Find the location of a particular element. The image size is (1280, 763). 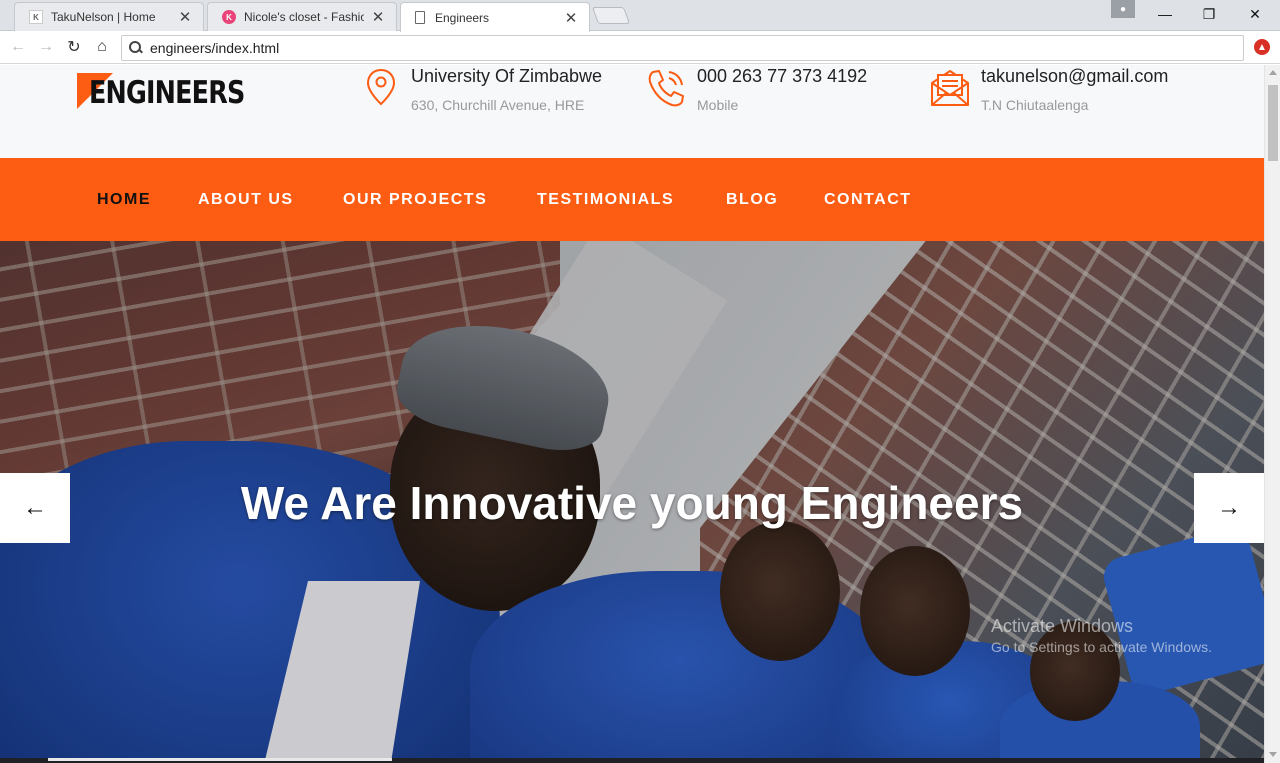

page-scrollbar is located at coordinates (1272, 414).